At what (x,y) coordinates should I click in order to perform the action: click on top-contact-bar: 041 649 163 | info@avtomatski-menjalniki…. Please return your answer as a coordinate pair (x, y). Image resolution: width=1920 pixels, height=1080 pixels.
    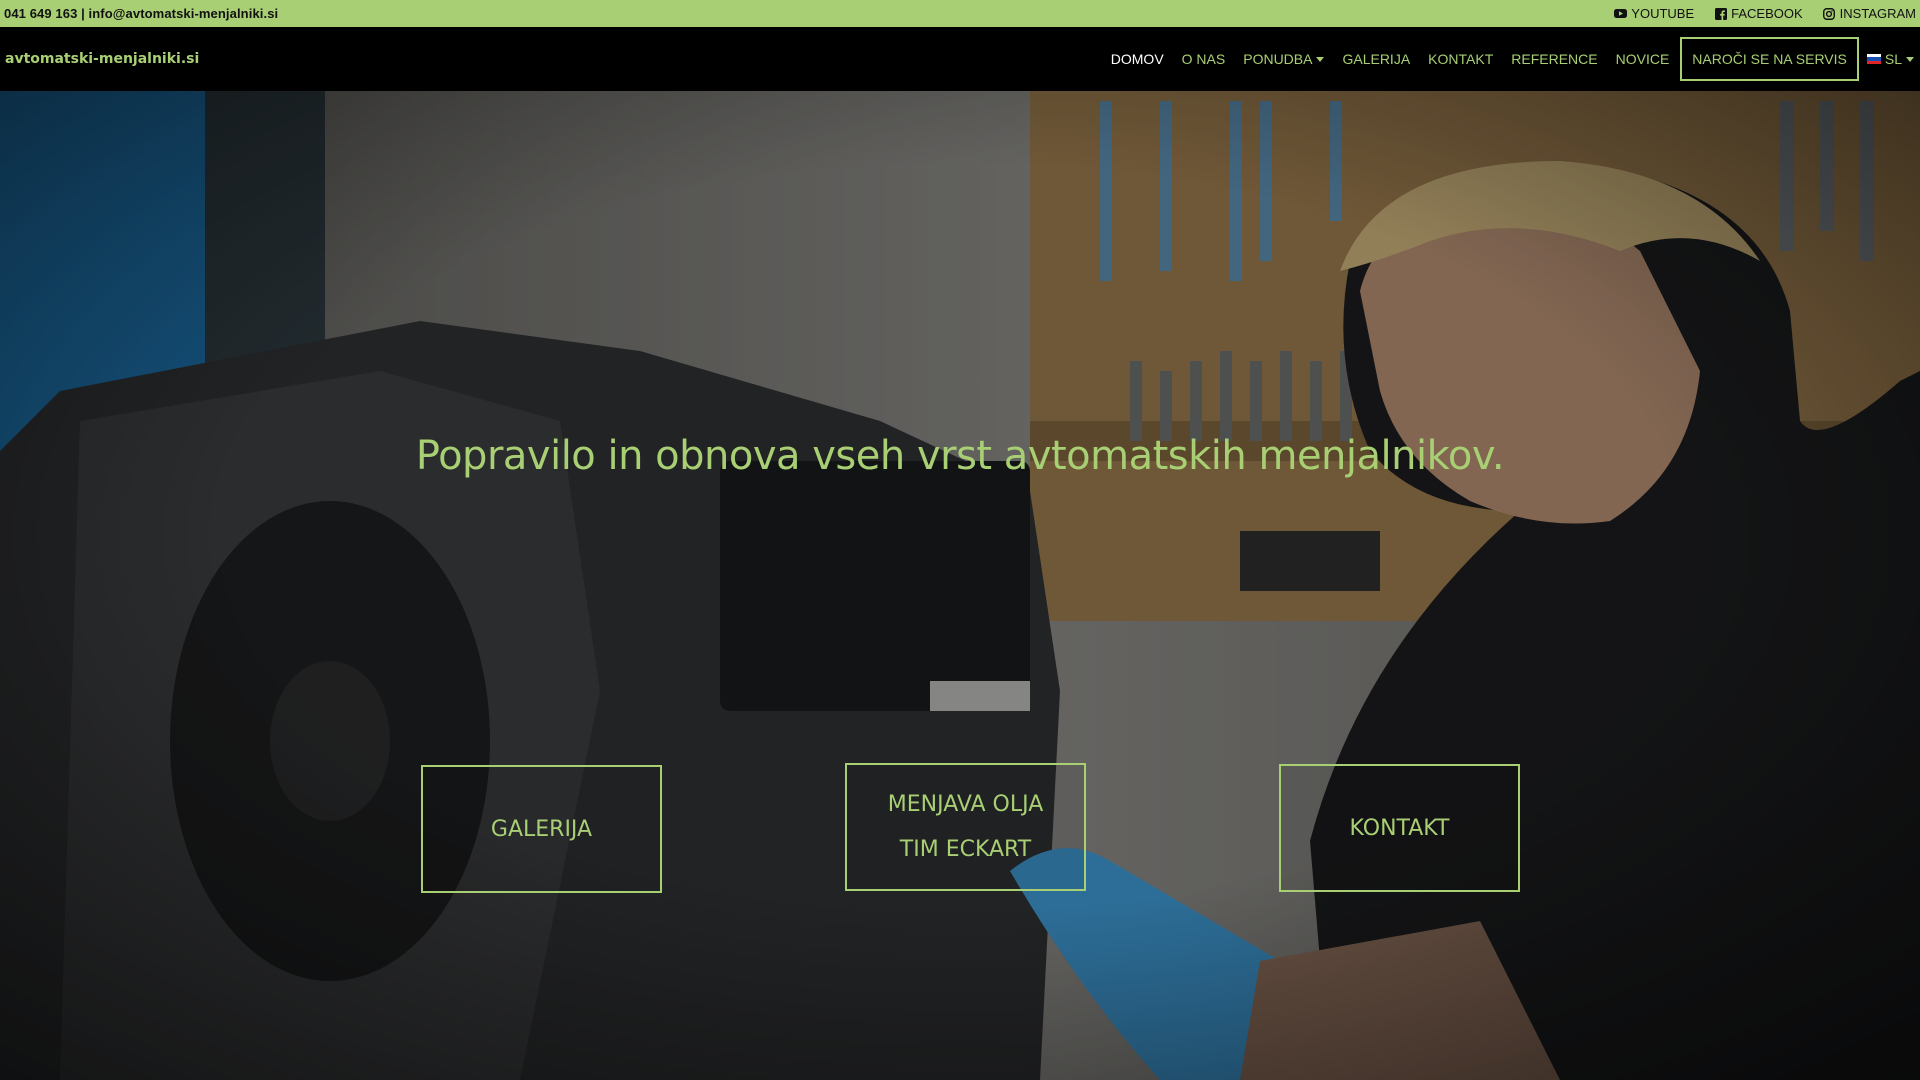
    Looking at the image, I should click on (960, 13).